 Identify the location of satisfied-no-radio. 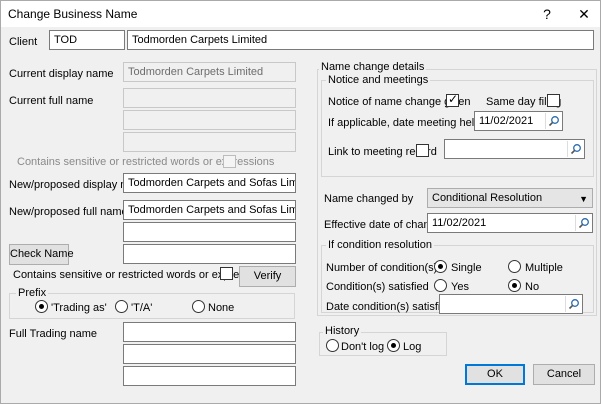
(514, 285).